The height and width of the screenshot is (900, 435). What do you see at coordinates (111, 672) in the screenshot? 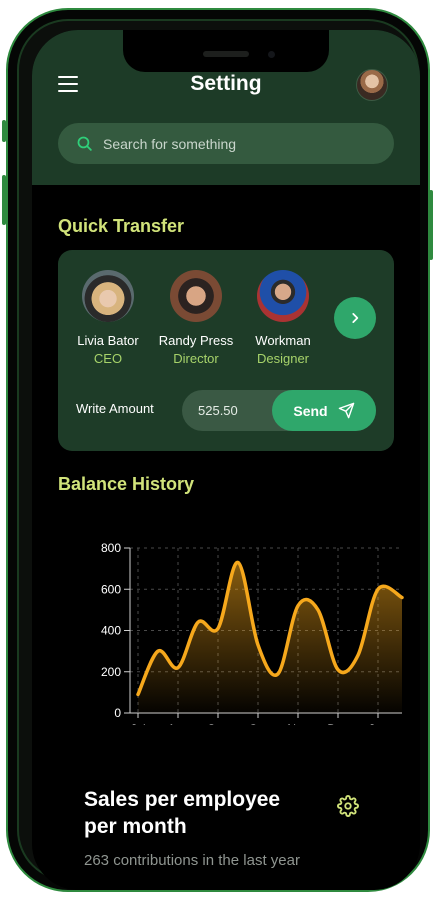
I see `chart-y-tick-label: 200` at bounding box center [111, 672].